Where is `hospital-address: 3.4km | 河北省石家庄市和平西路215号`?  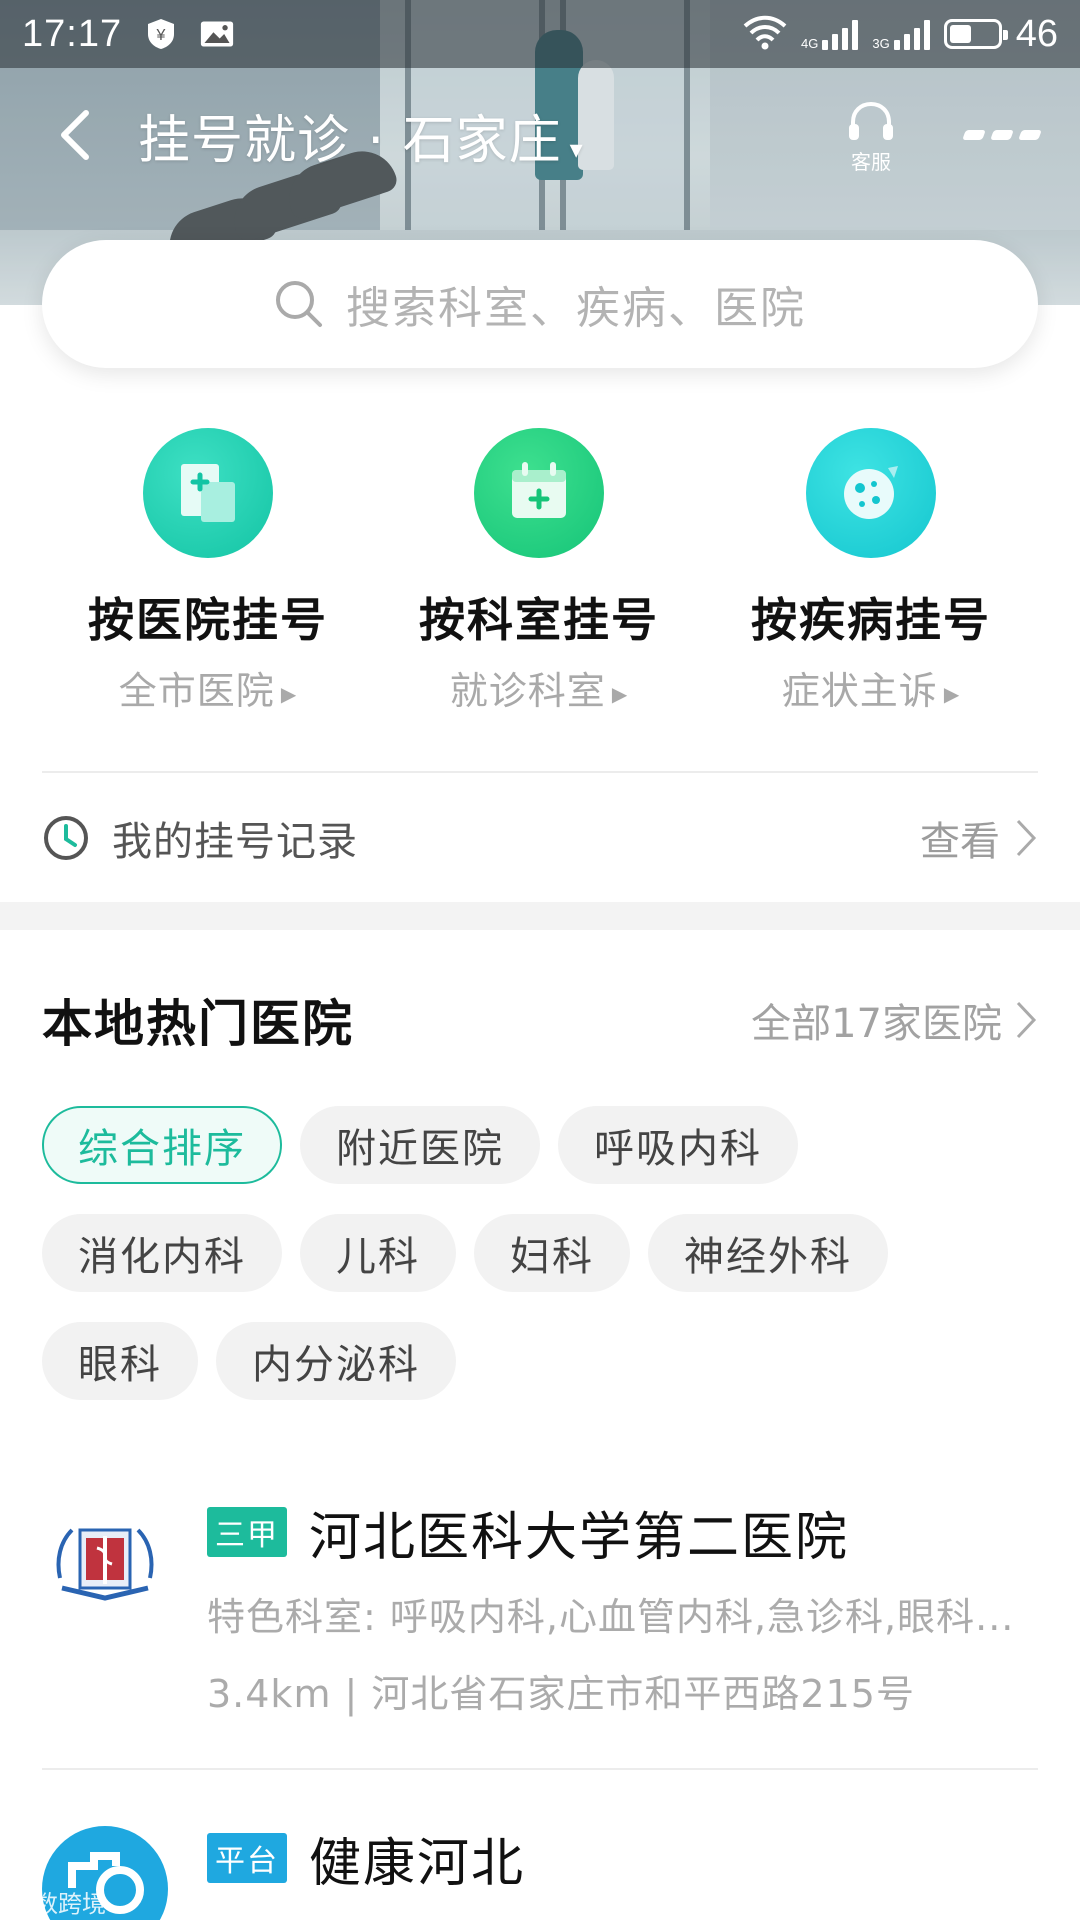 hospital-address: 3.4km | 河北省石家庄市和平西路215号 is located at coordinates (561, 1694).